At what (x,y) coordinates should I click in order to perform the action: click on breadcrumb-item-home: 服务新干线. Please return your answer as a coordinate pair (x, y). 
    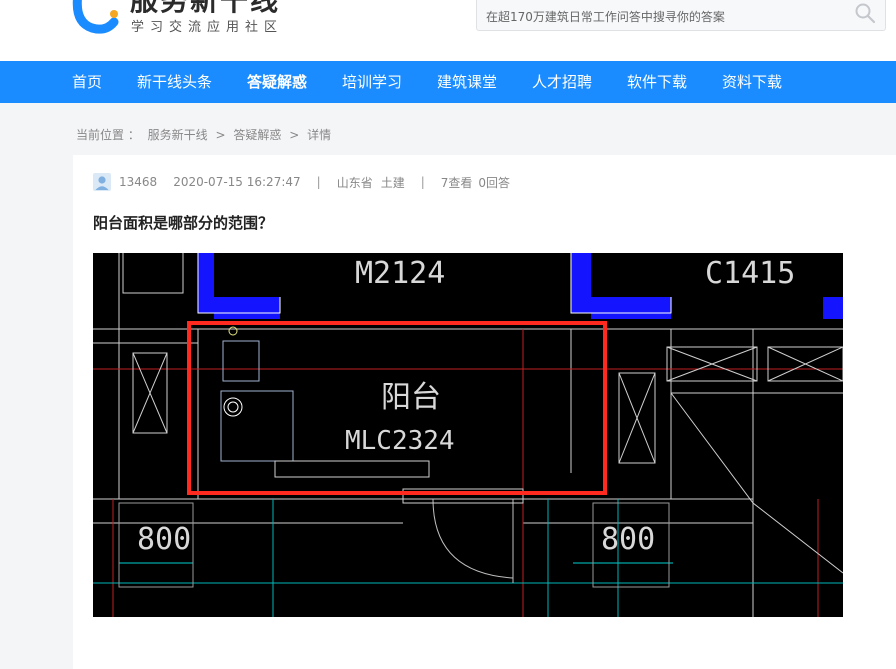
    Looking at the image, I should click on (178, 135).